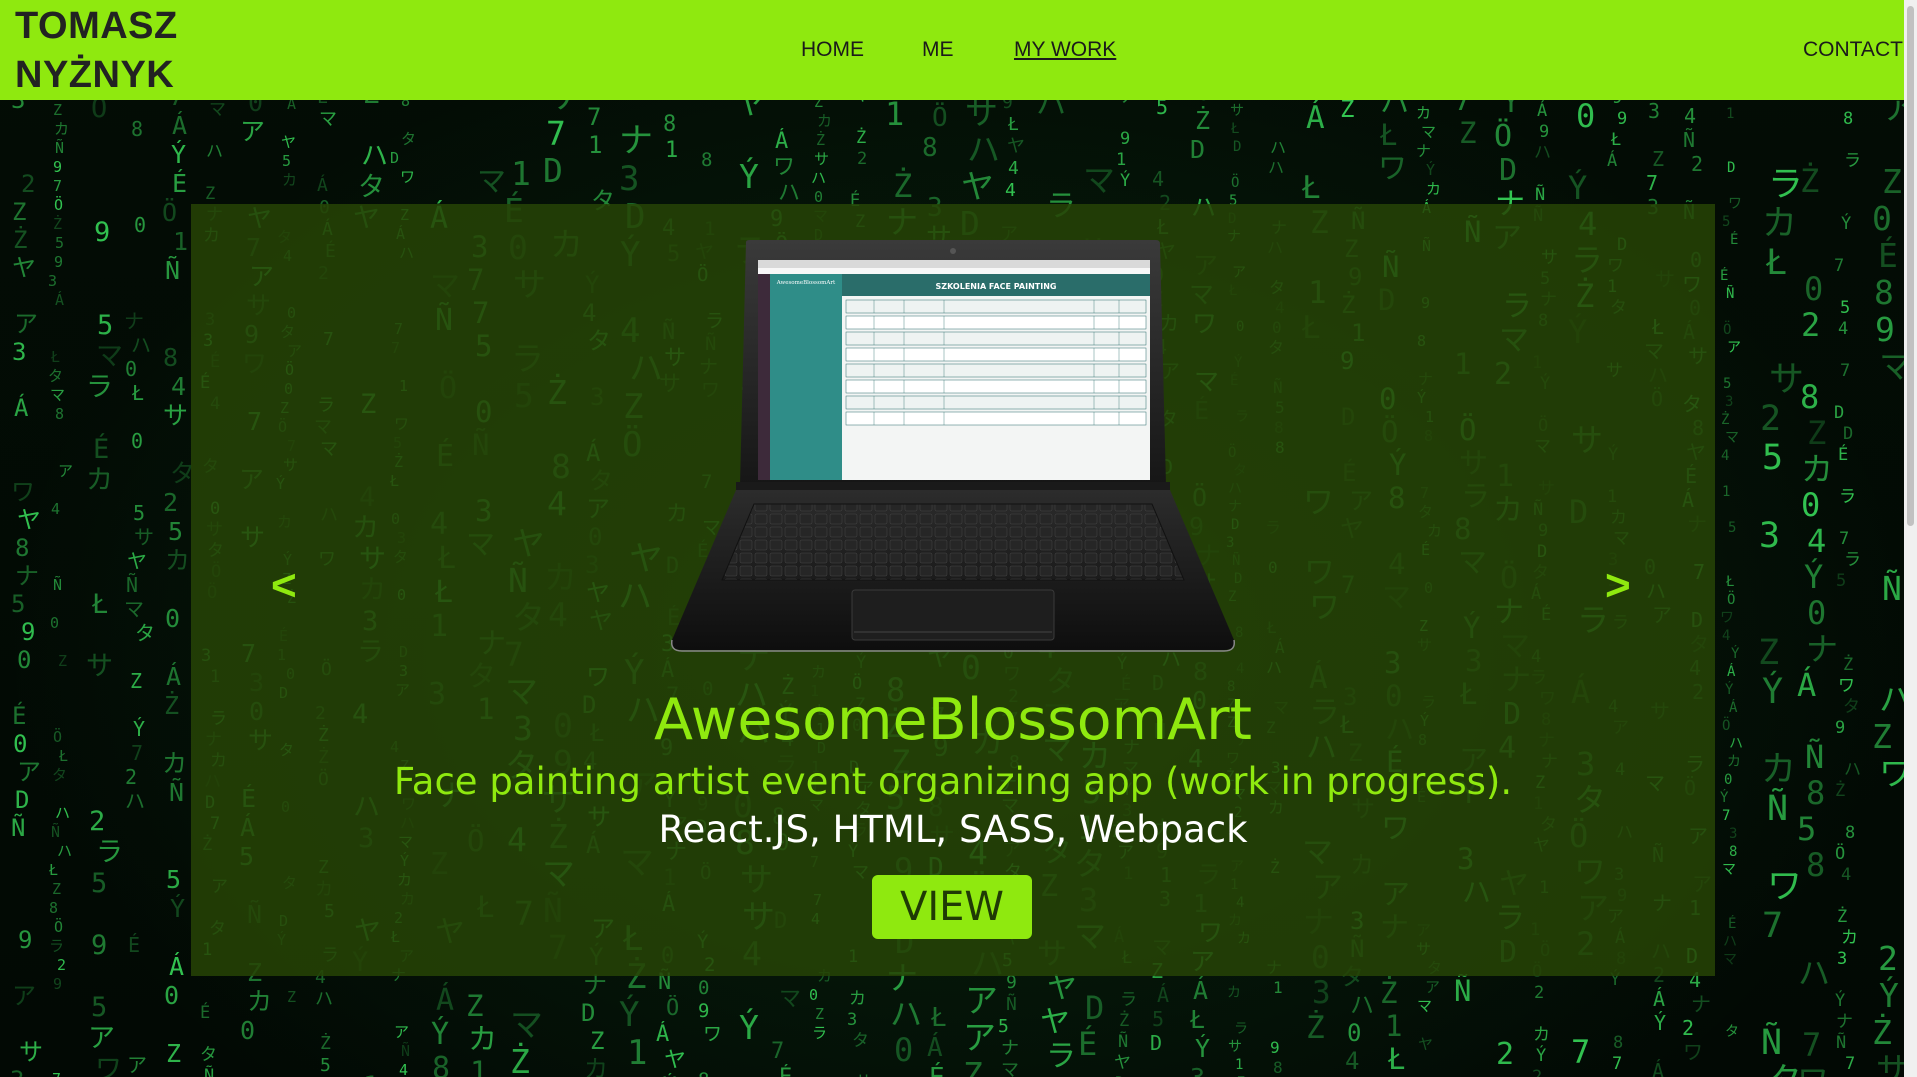 The image size is (1917, 1077). I want to click on nav-home: HOME, so click(832, 50).